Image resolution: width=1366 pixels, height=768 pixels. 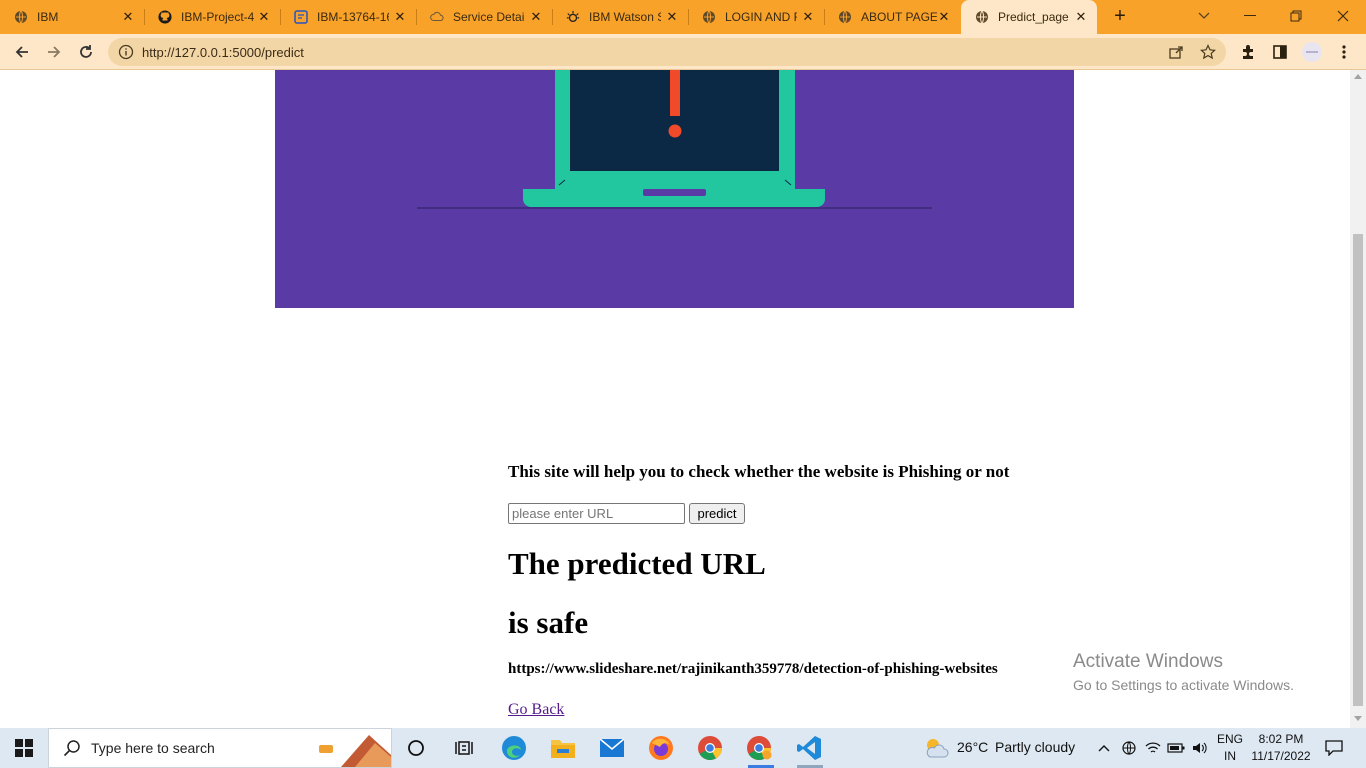 I want to click on tab-service-detail: Service Detail ✕, so click(x=484, y=17).